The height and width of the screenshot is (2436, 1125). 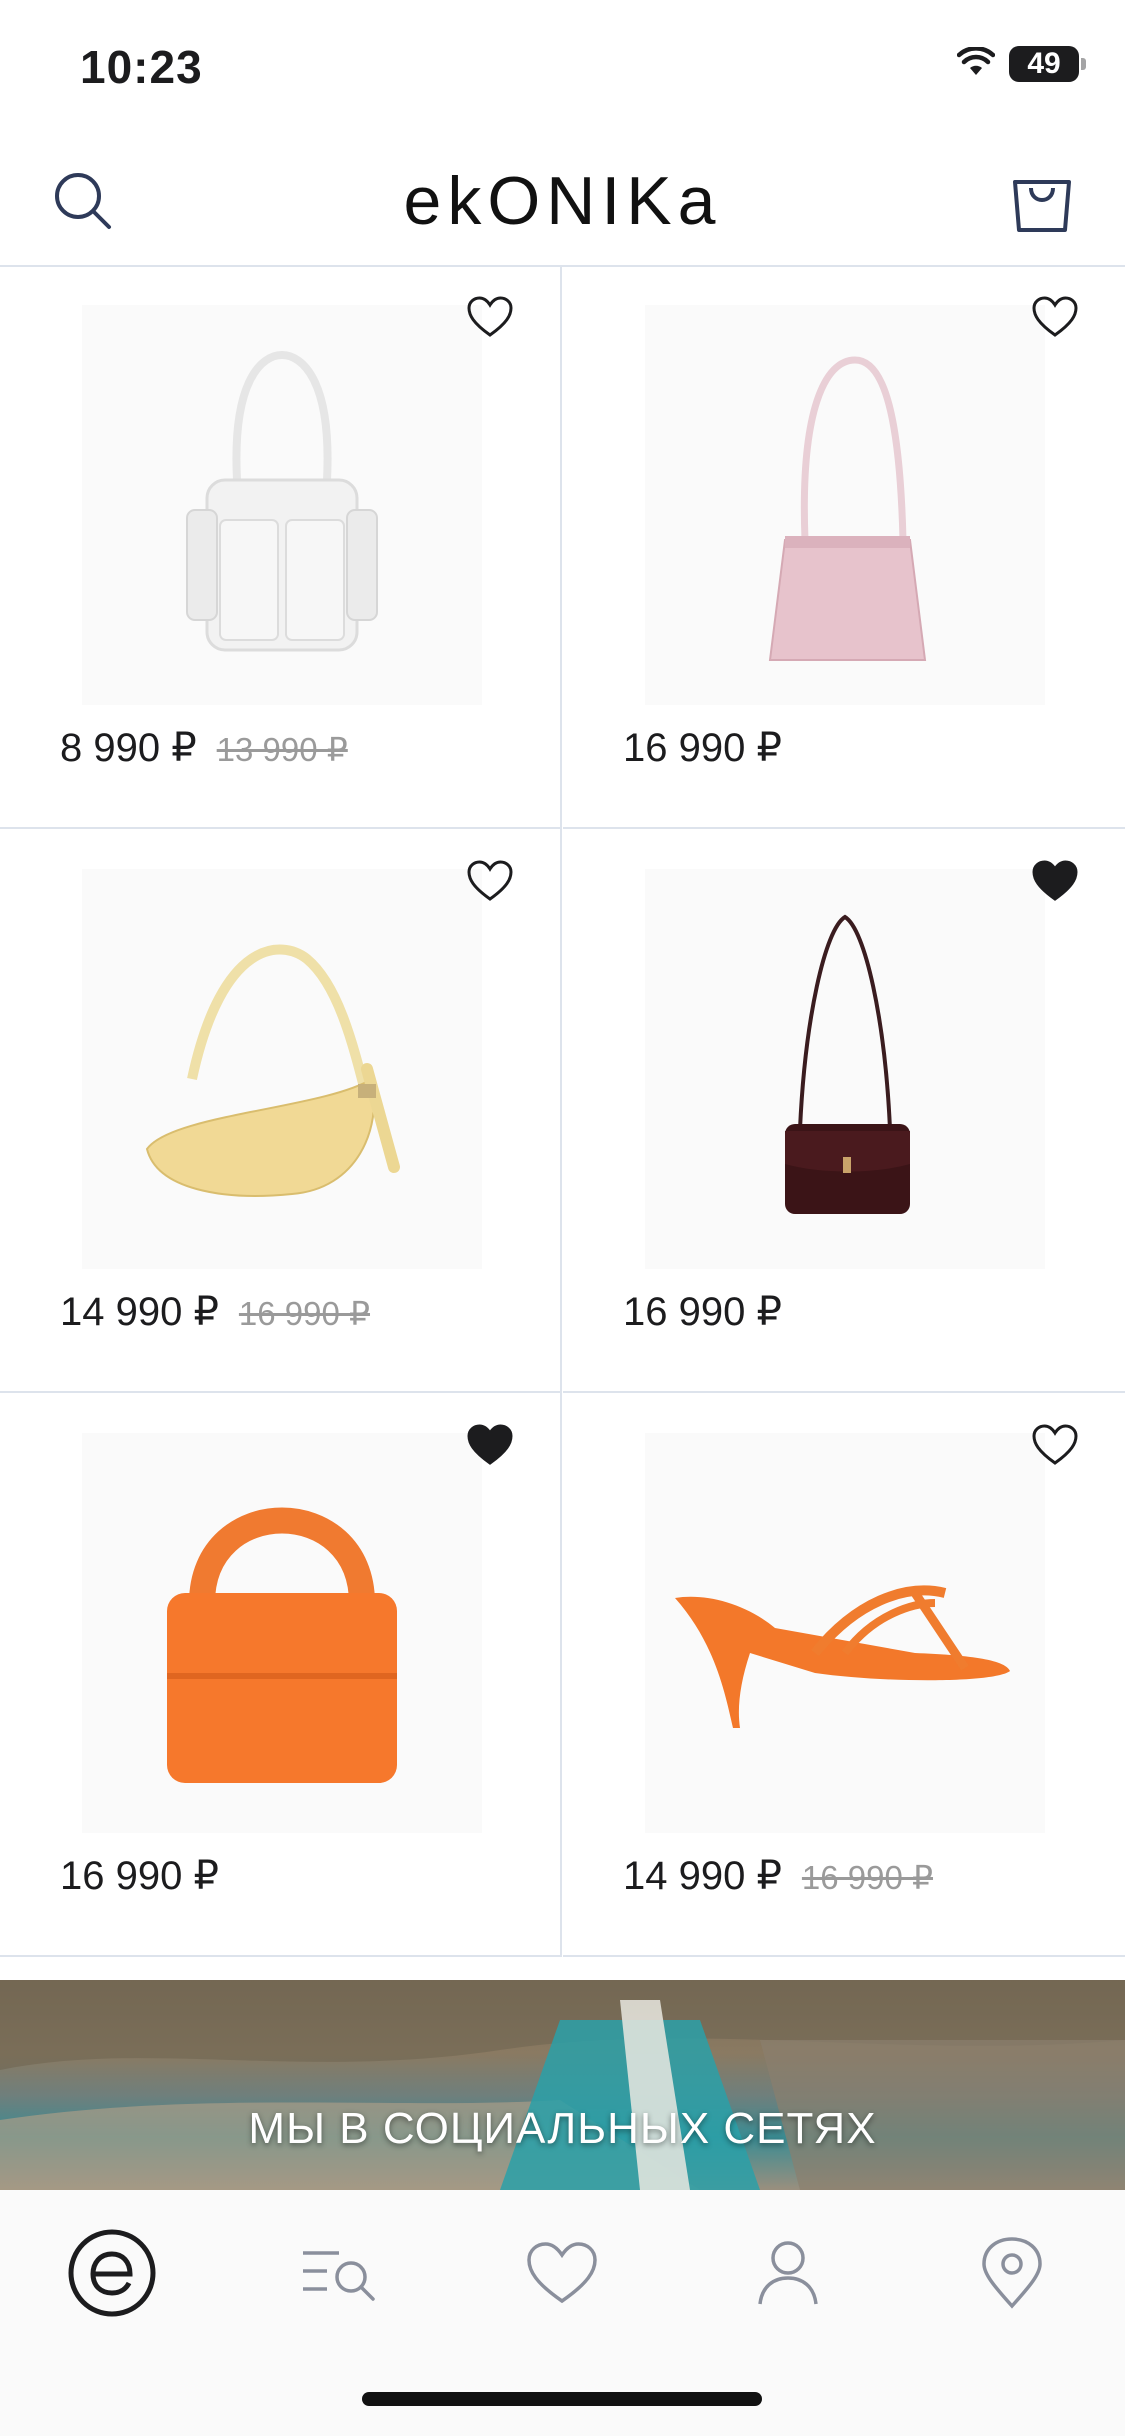 I want to click on home-indicator, so click(x=562, y=2399).